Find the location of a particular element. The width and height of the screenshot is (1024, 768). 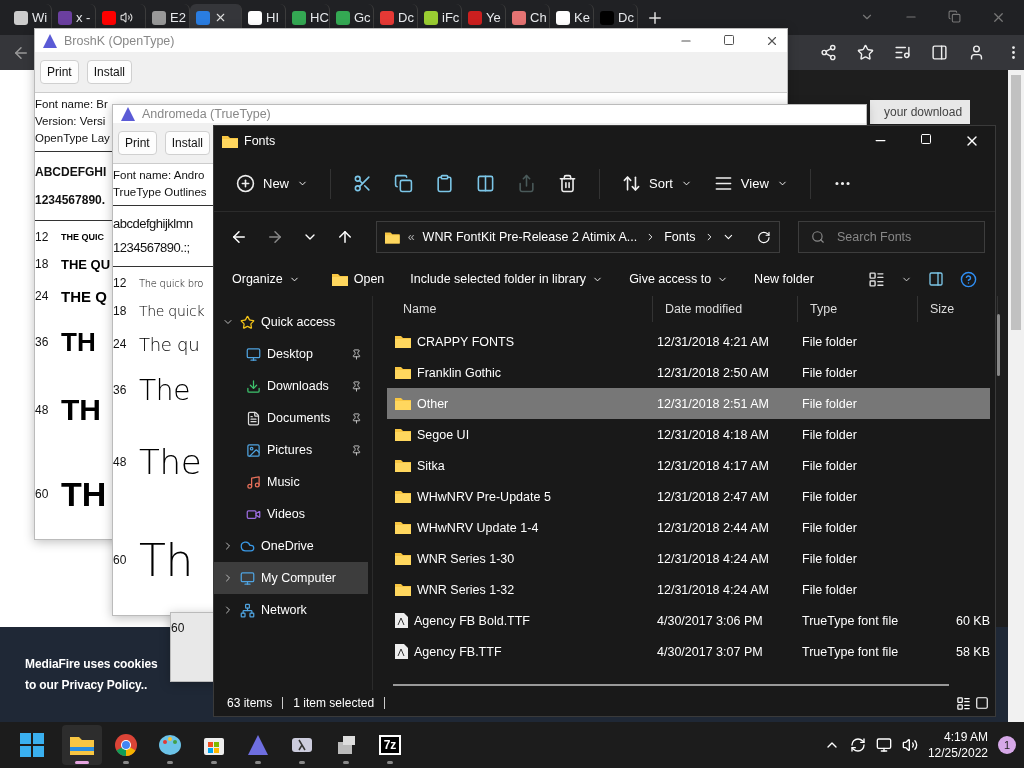

share-icon is located at coordinates (828, 52).